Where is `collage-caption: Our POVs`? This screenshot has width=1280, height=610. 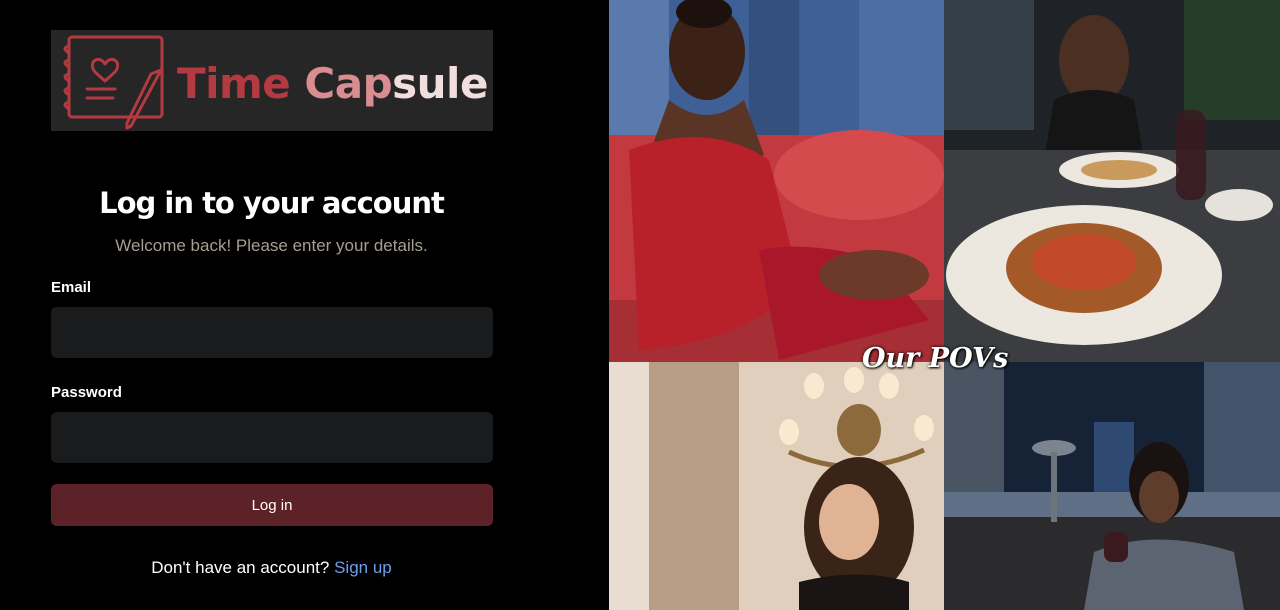
collage-caption: Our POVs is located at coordinates (935, 358).